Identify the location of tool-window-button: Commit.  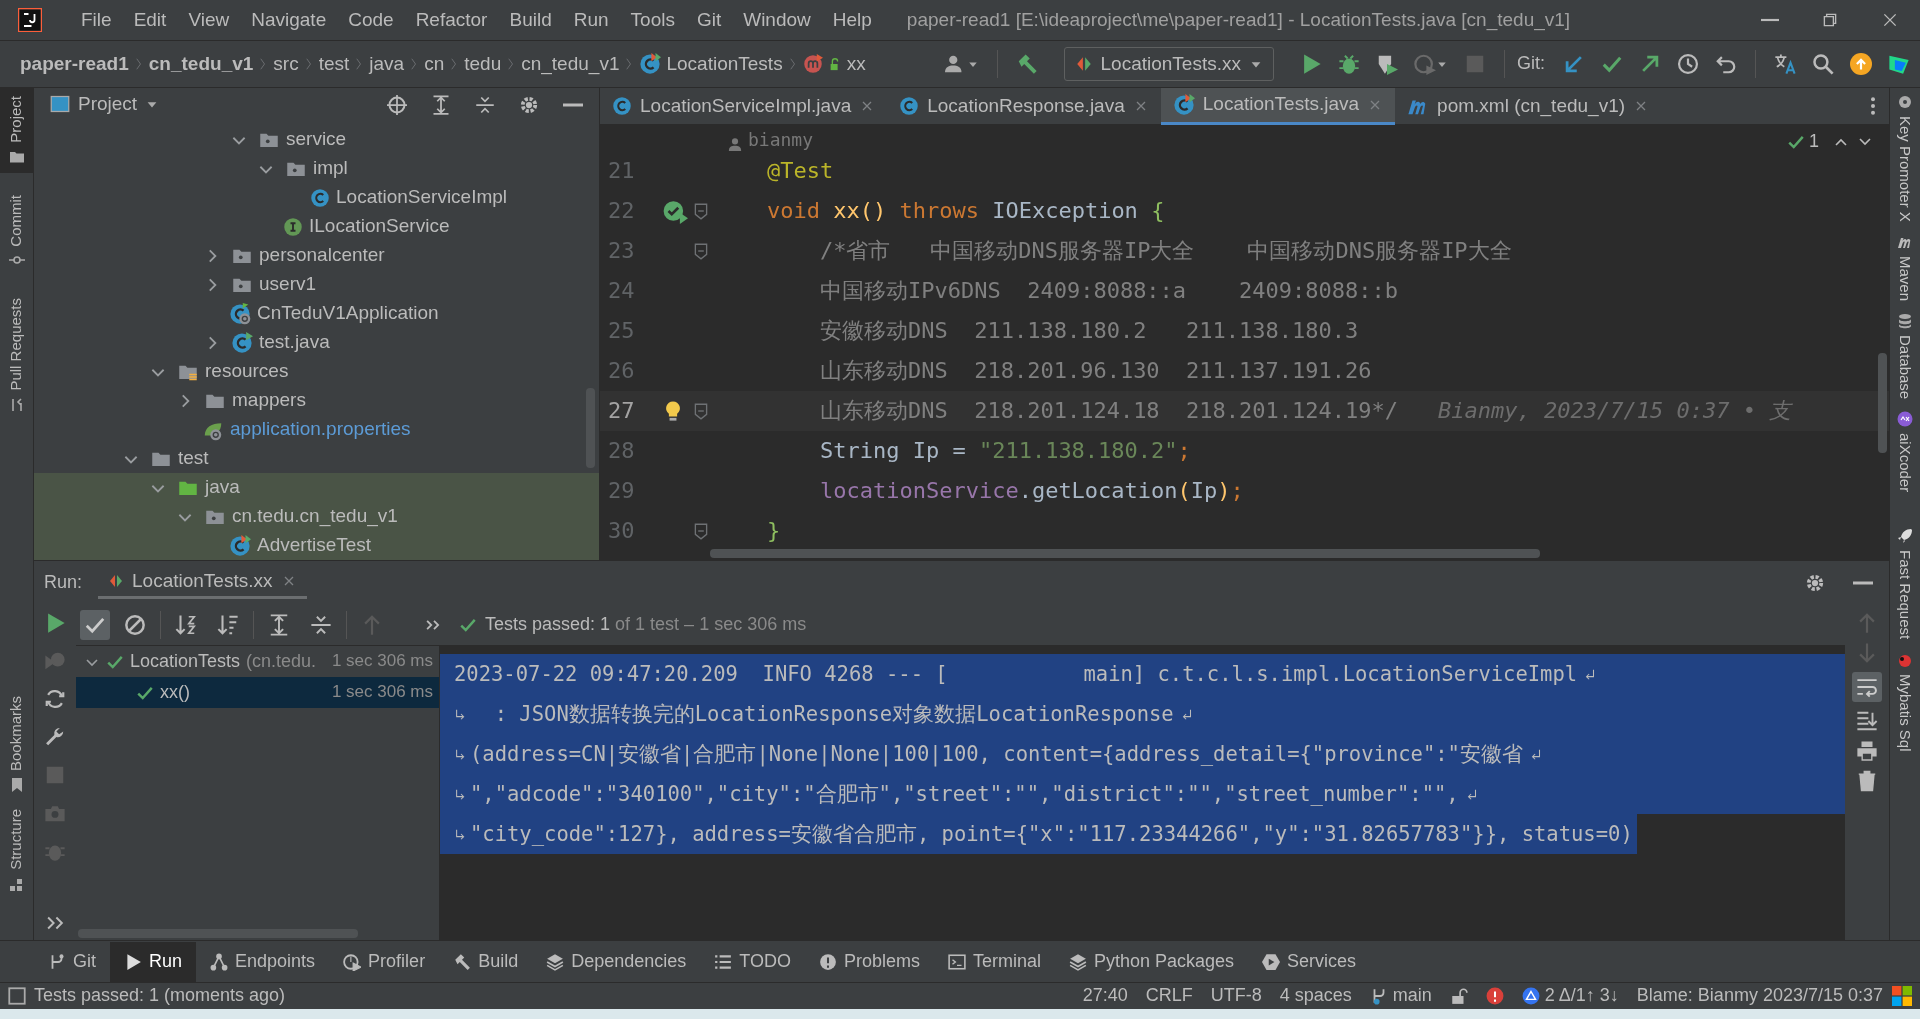
(16, 231).